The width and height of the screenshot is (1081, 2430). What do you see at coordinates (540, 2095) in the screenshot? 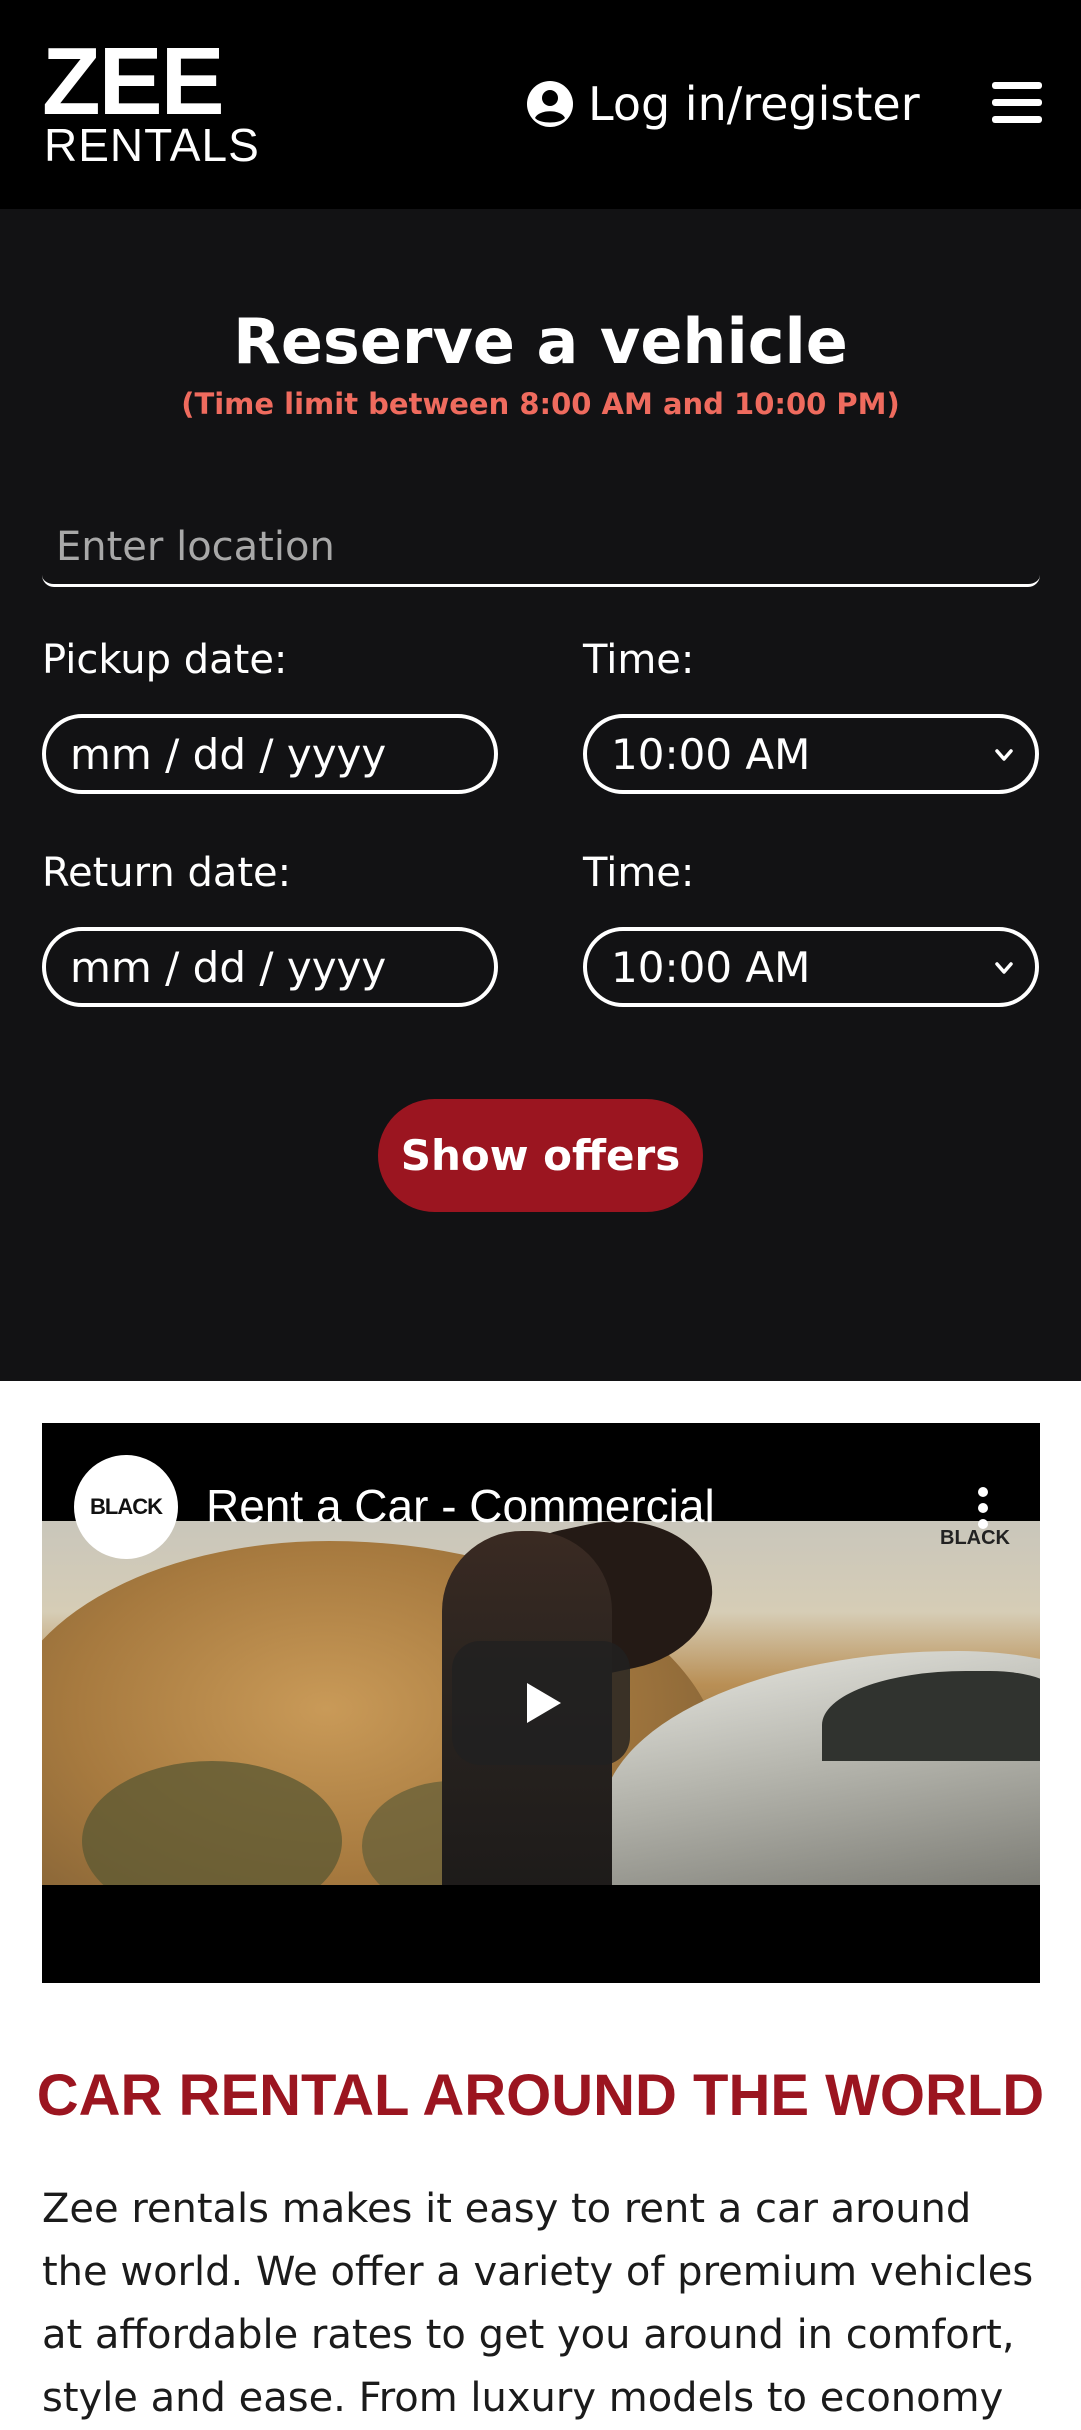
I see `section-heading: CAR RENTAL AROUND THE WORLD` at bounding box center [540, 2095].